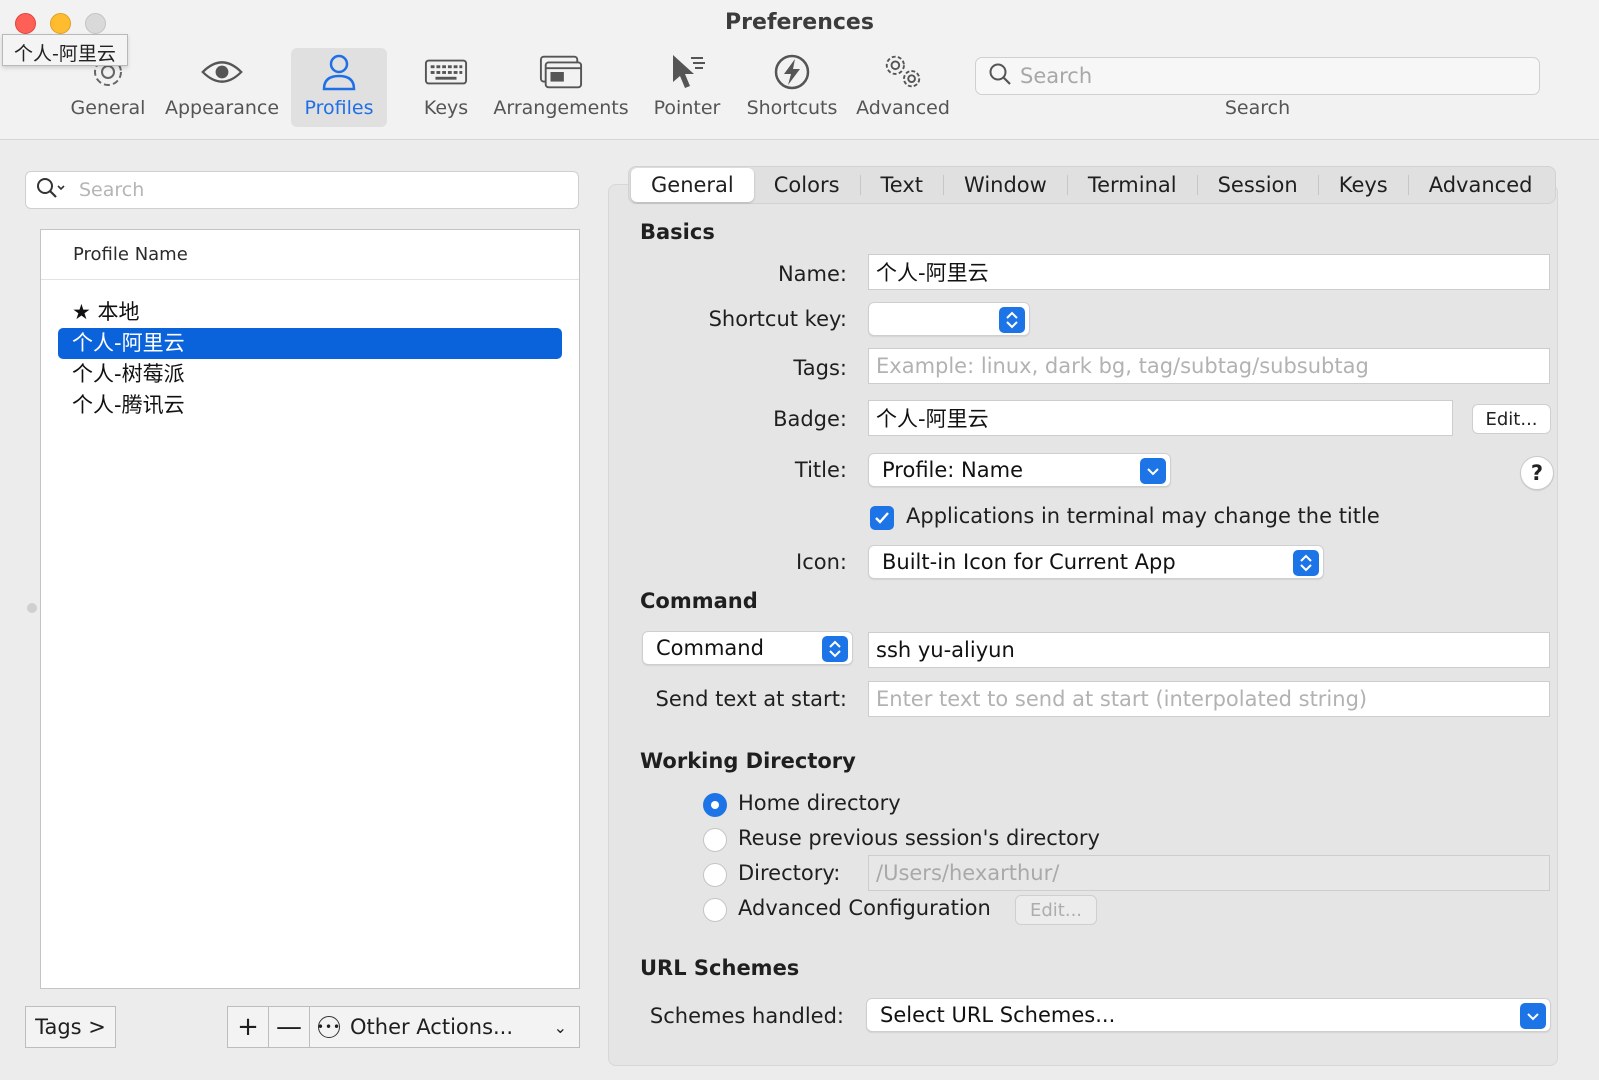 The height and width of the screenshot is (1080, 1599). I want to click on toolbar-label: Appearance, so click(222, 108).